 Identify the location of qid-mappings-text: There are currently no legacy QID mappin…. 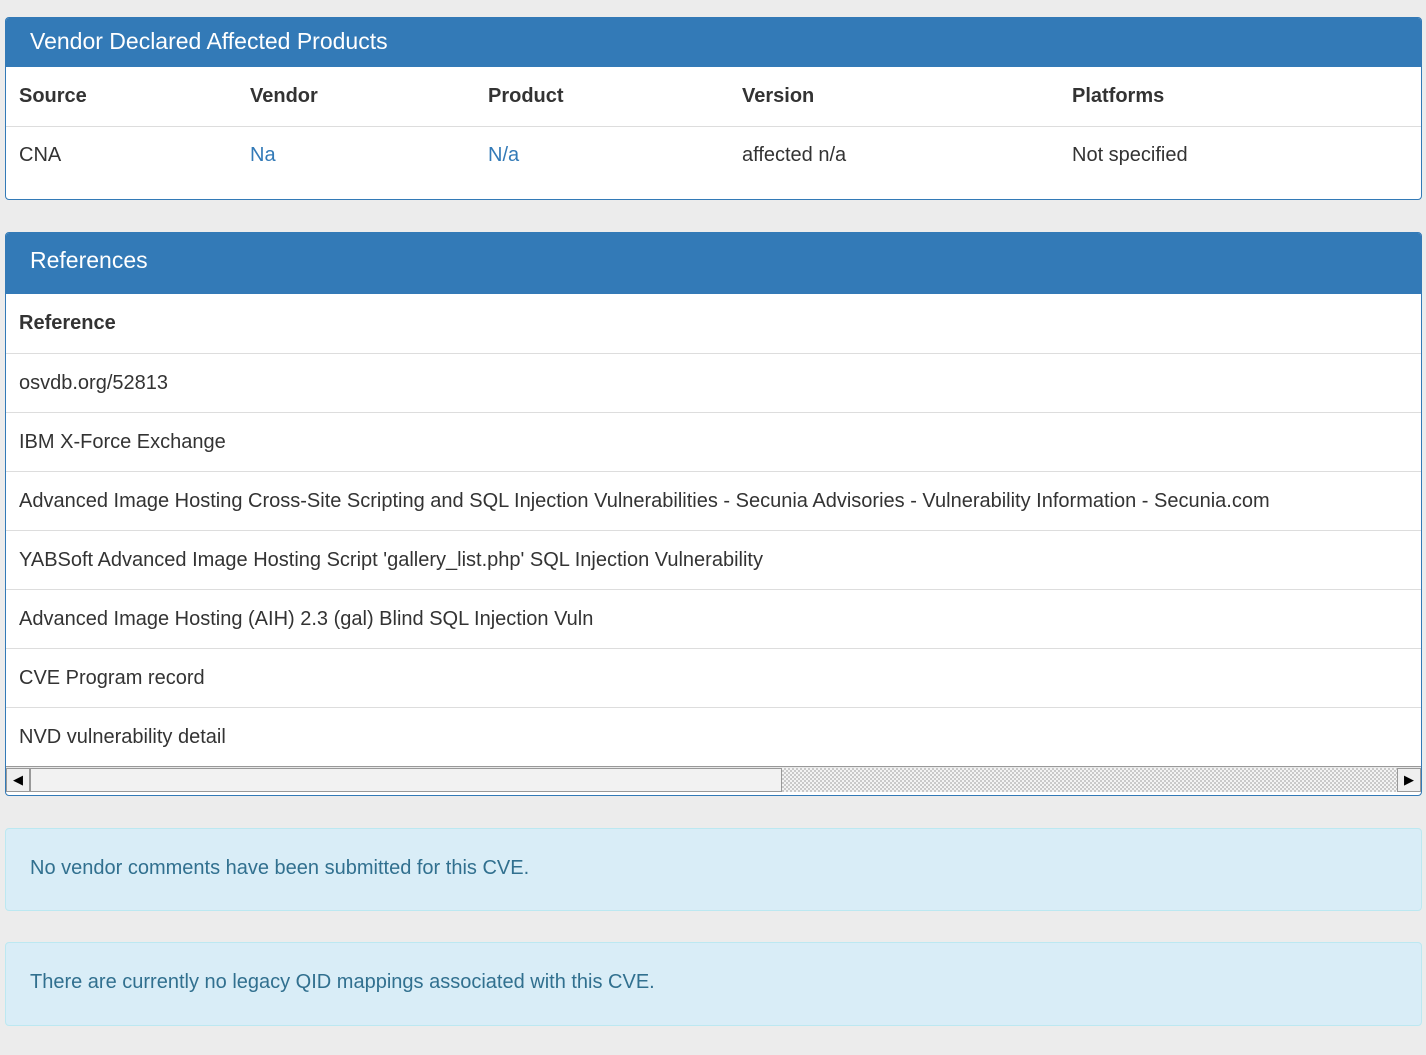
(342, 982).